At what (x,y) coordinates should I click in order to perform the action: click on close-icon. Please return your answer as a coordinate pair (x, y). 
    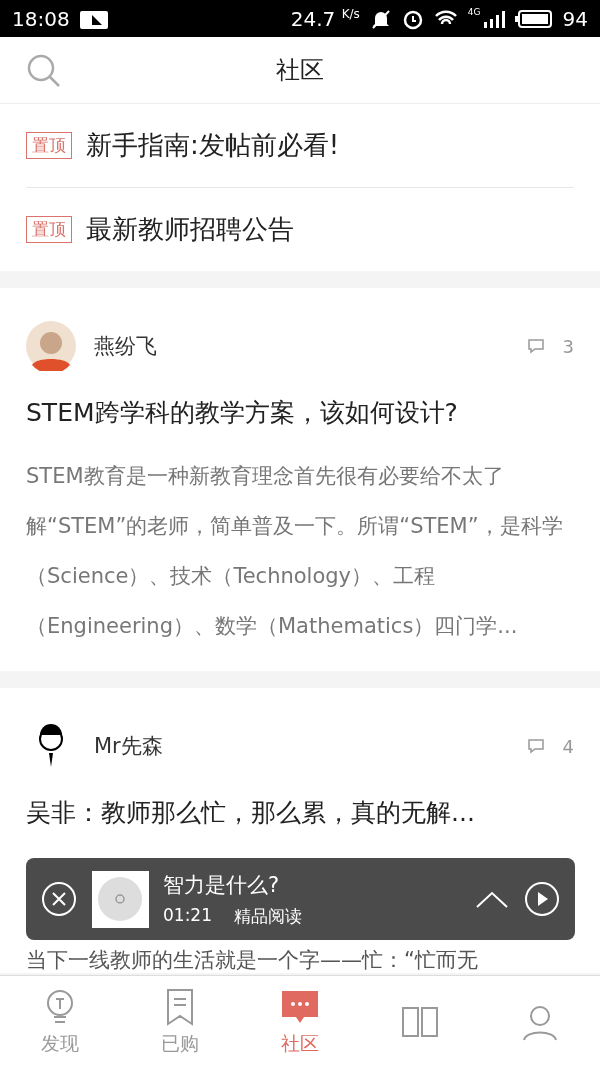
    Looking at the image, I should click on (59, 899).